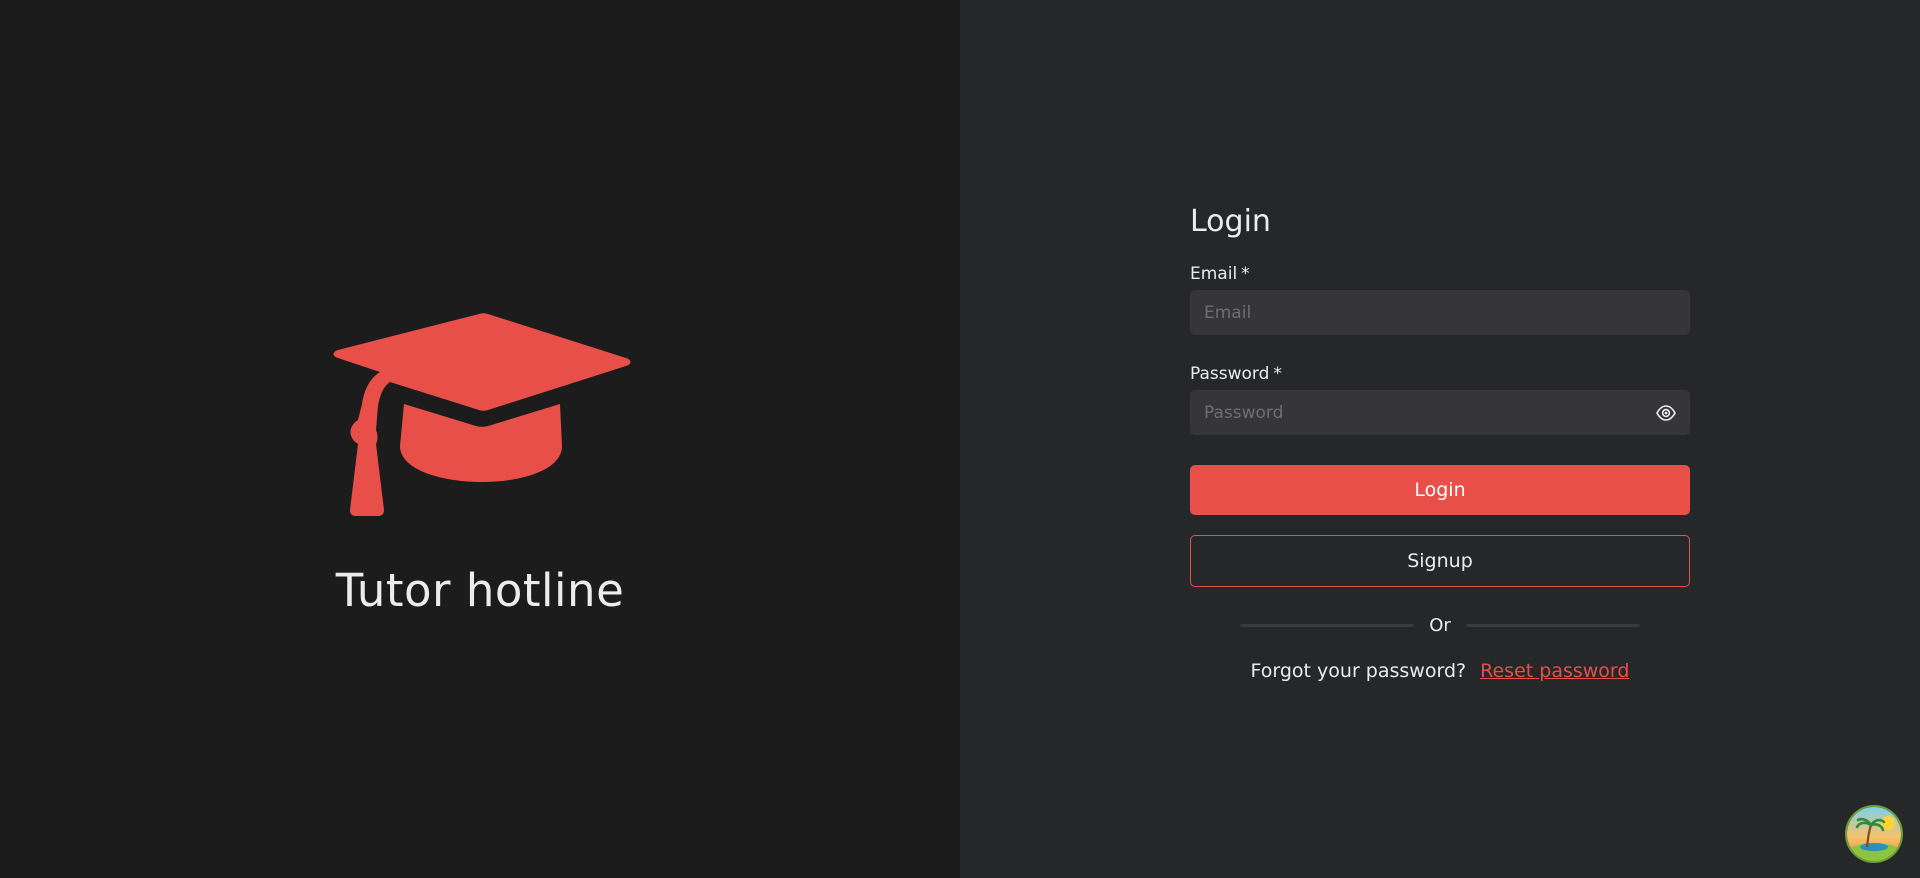  Describe the element at coordinates (482, 414) in the screenshot. I see `graduation-cap-icon` at that location.